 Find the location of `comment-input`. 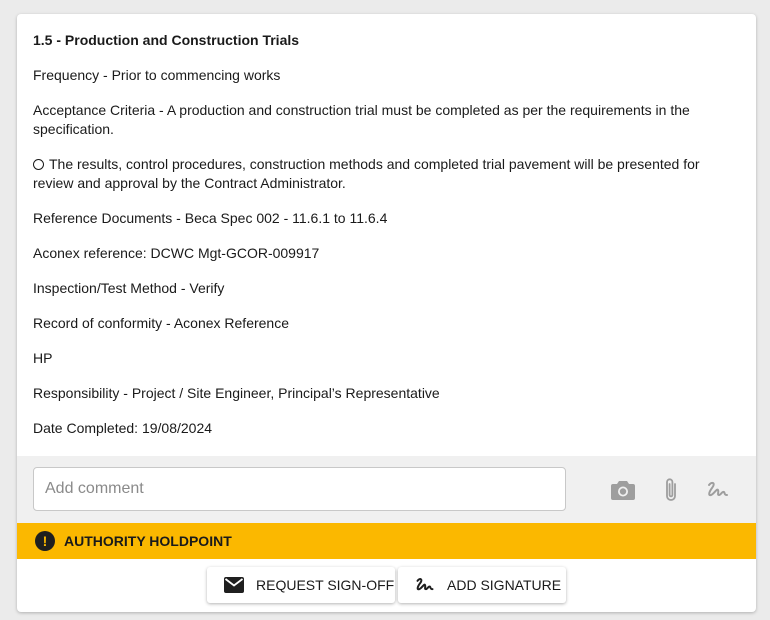

comment-input is located at coordinates (299, 489).